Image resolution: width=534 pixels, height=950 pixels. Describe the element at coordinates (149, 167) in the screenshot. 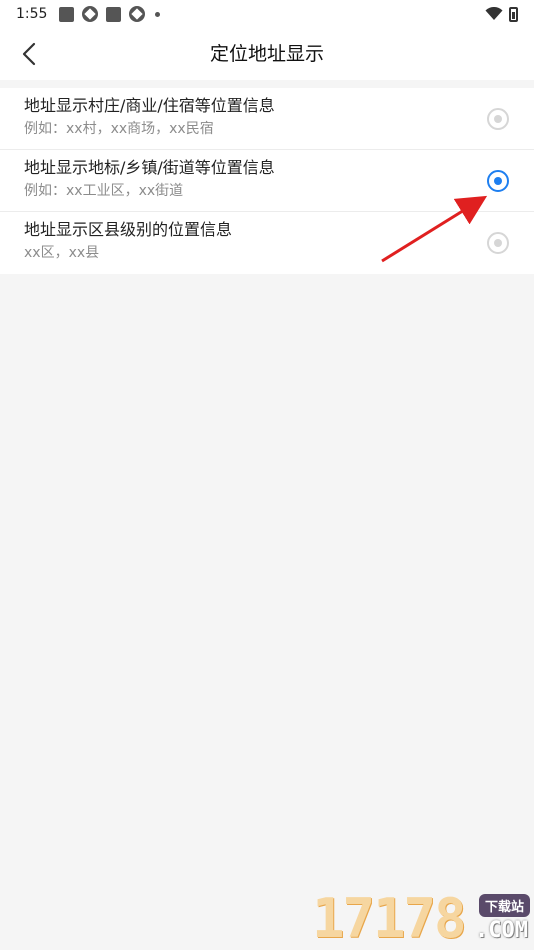

I see `option-title: 地址显示地标/乡镇/街道等位置信息` at that location.